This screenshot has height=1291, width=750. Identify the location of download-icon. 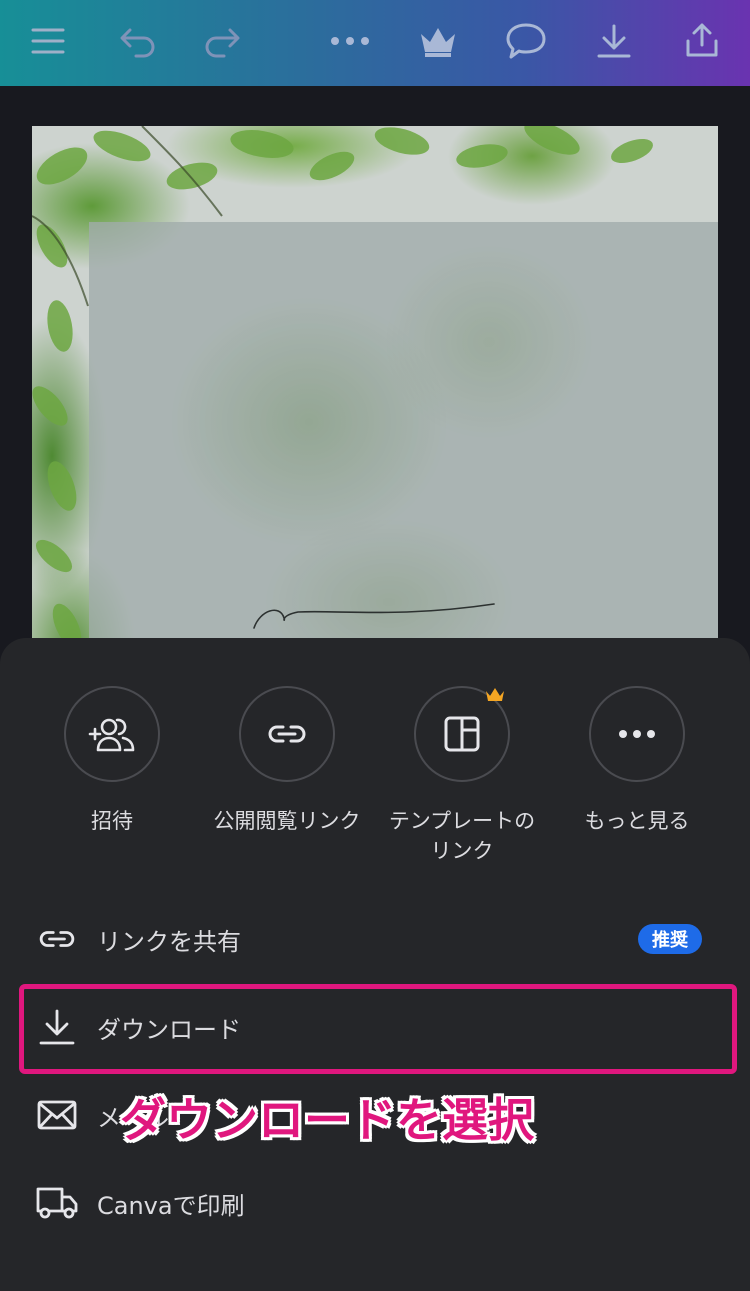
(614, 41).